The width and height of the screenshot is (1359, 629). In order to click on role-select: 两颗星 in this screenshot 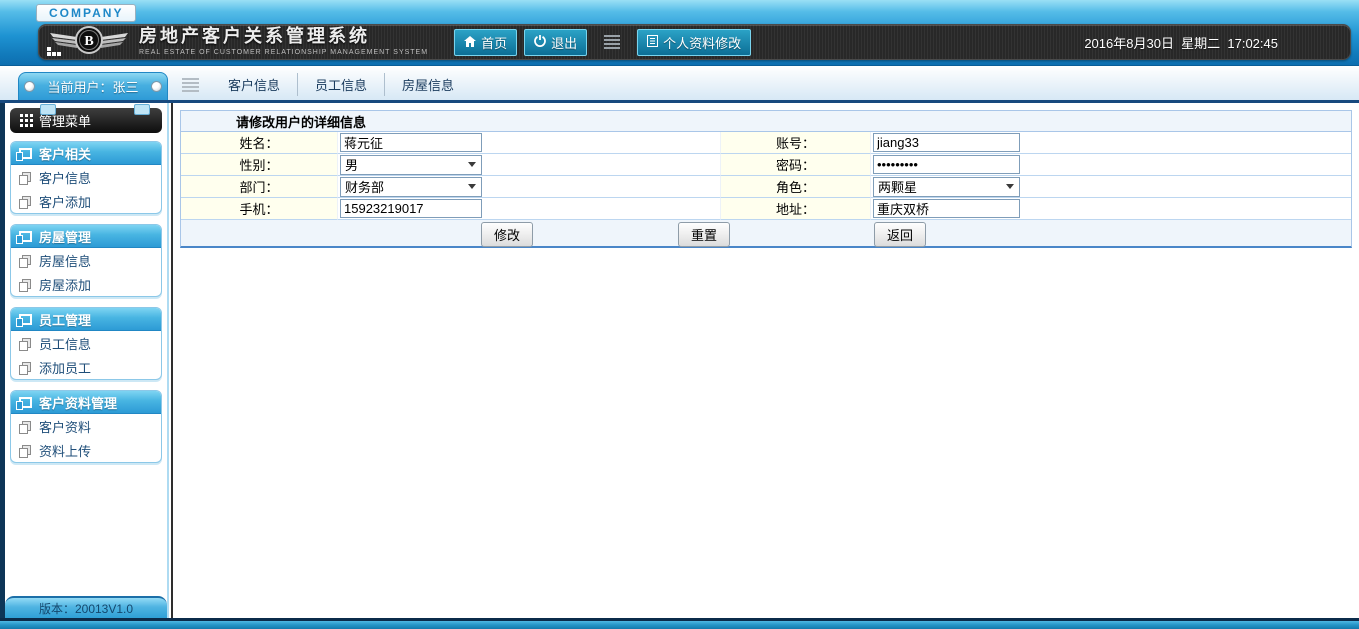, I will do `click(946, 186)`.